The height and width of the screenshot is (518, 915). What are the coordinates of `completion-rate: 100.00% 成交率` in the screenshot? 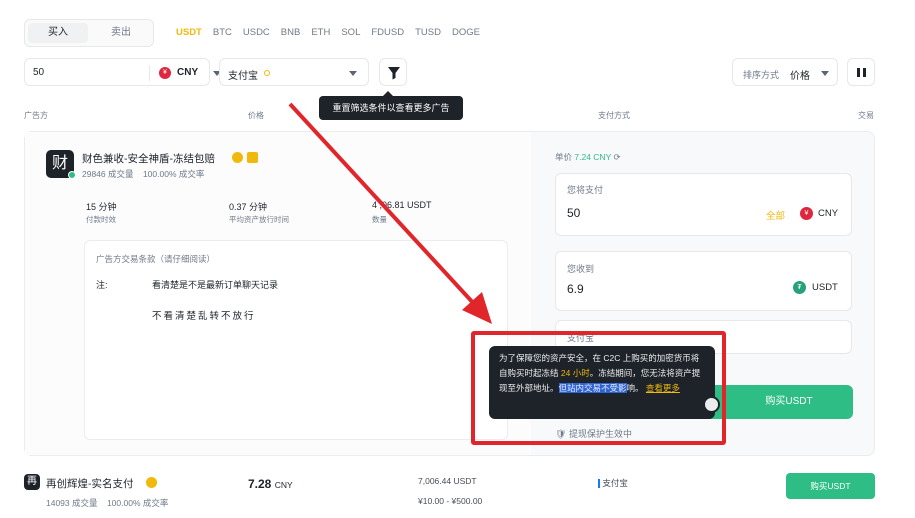 It's located at (137, 503).